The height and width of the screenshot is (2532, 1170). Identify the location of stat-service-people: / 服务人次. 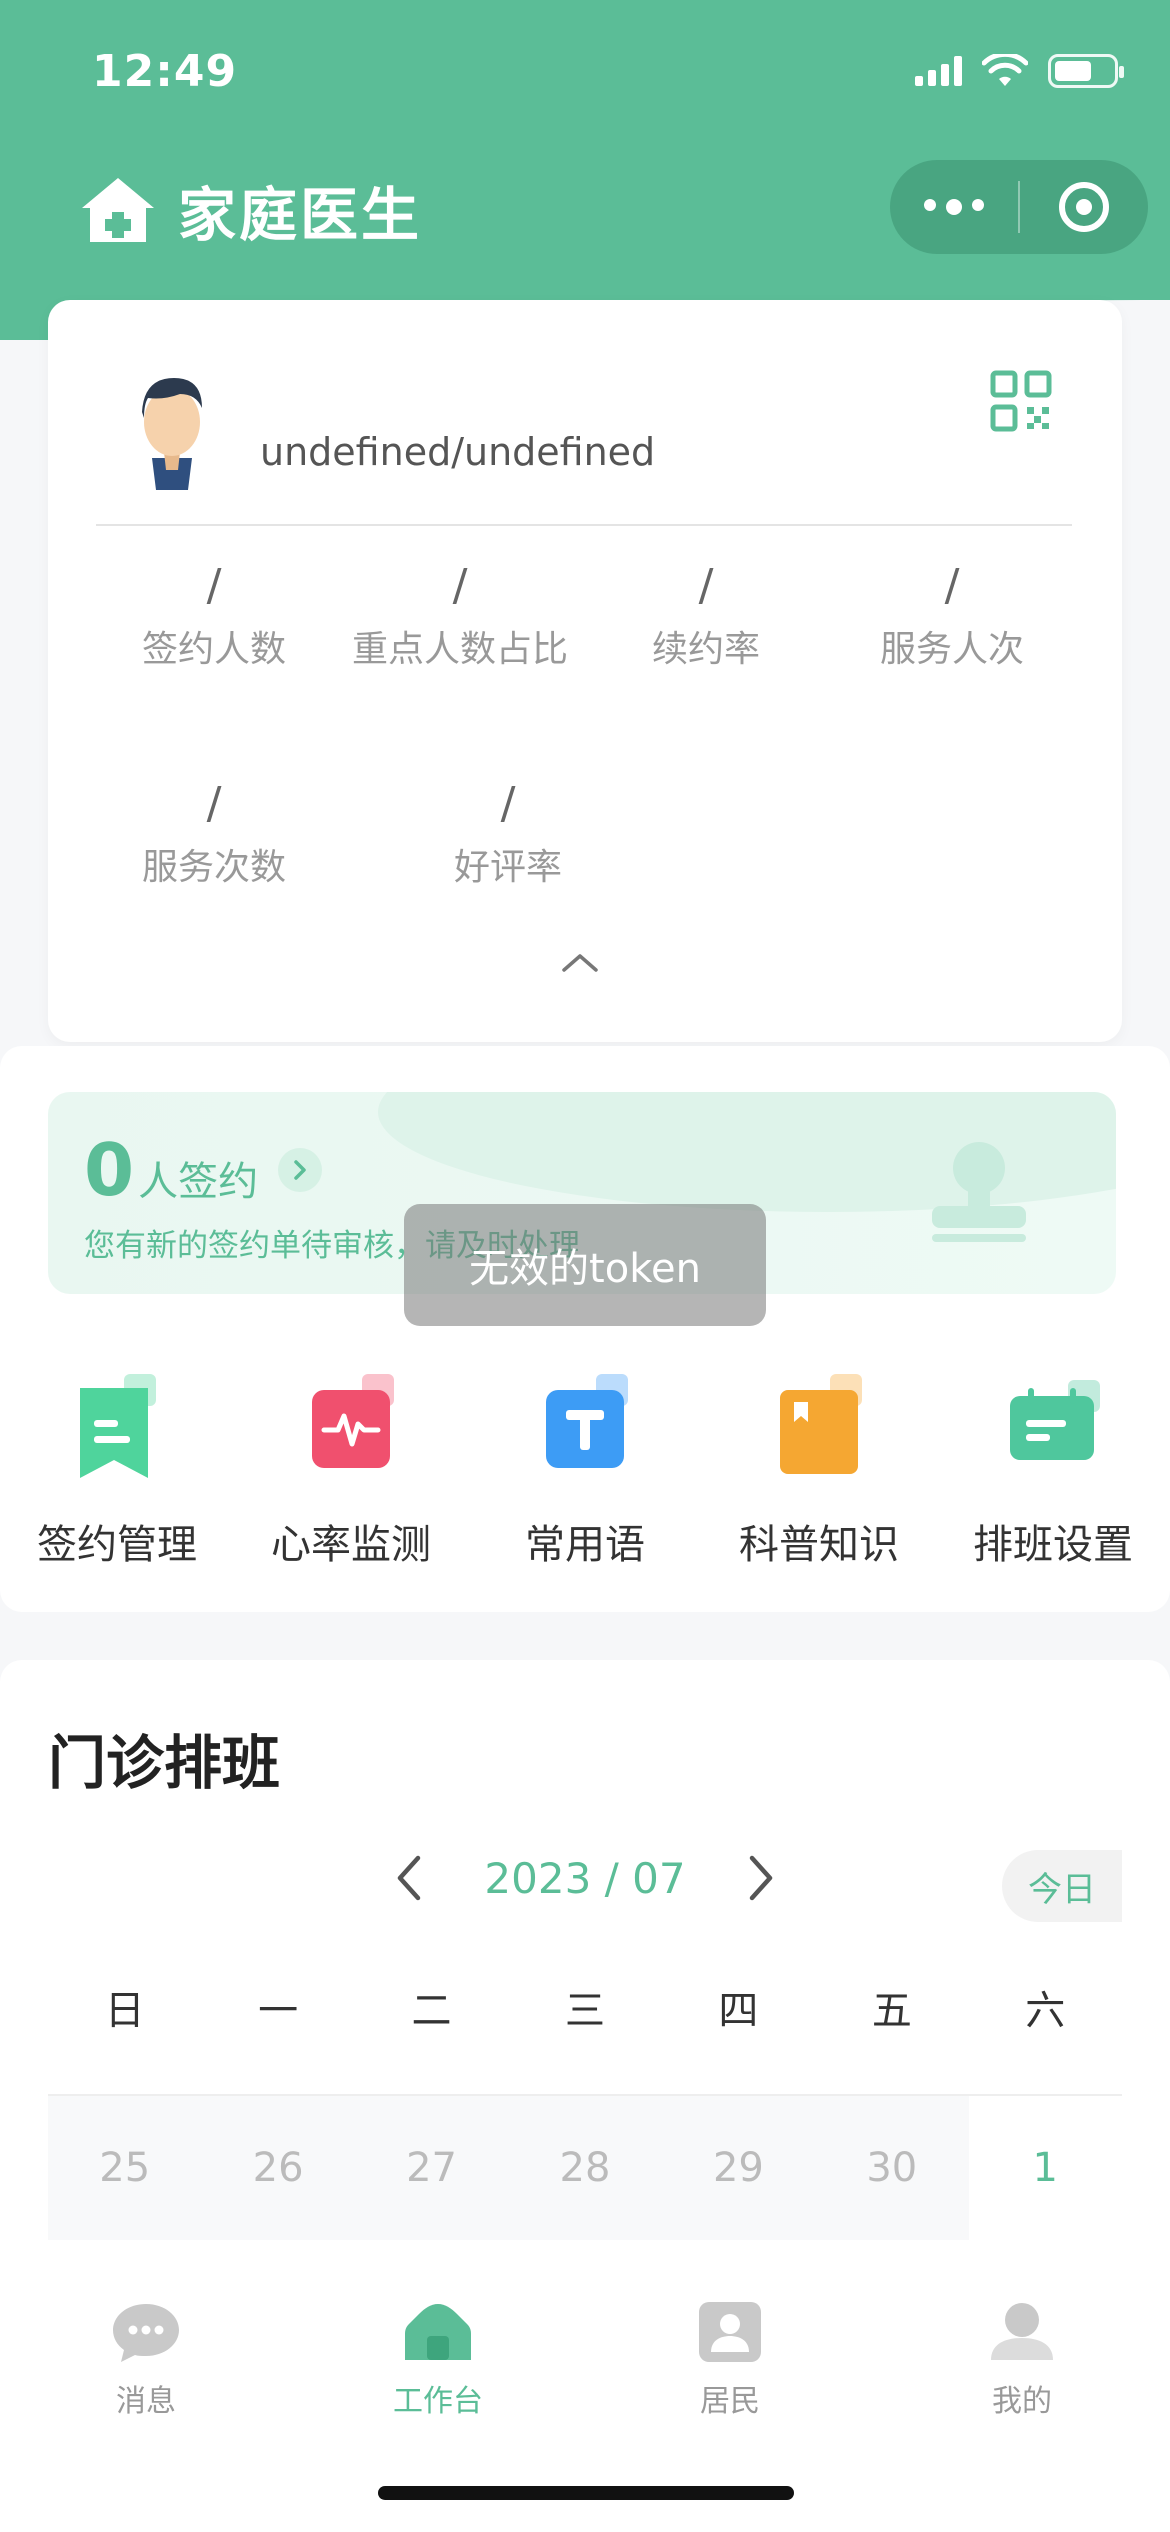
(951, 615).